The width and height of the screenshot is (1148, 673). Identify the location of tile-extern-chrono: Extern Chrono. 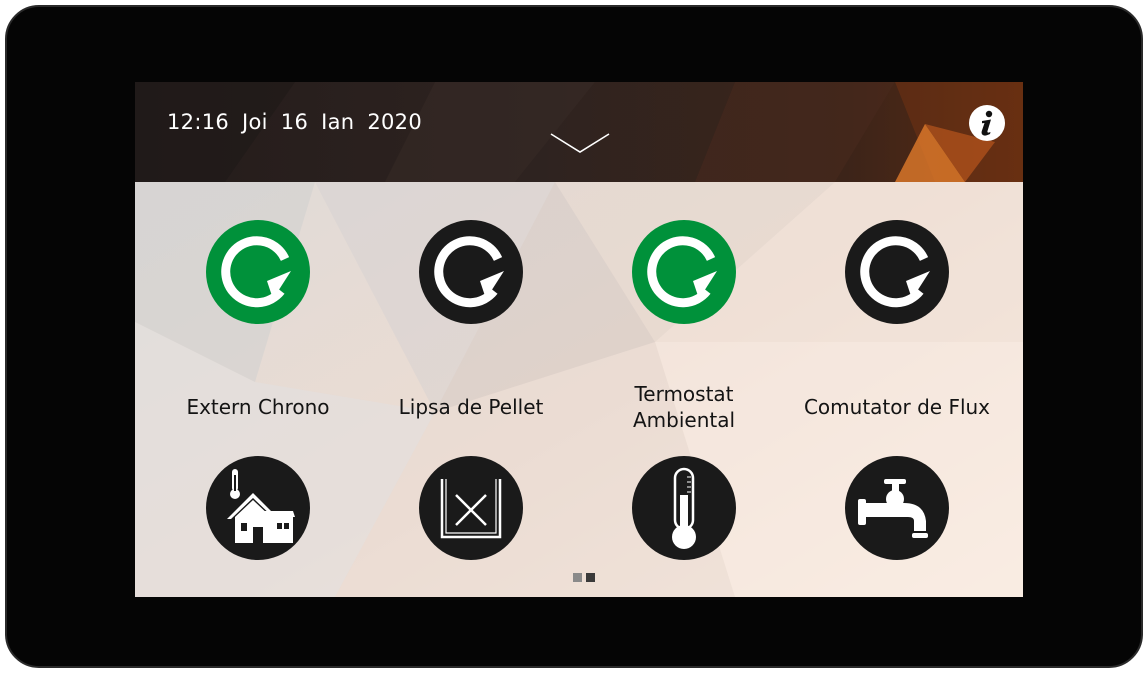
(258, 321).